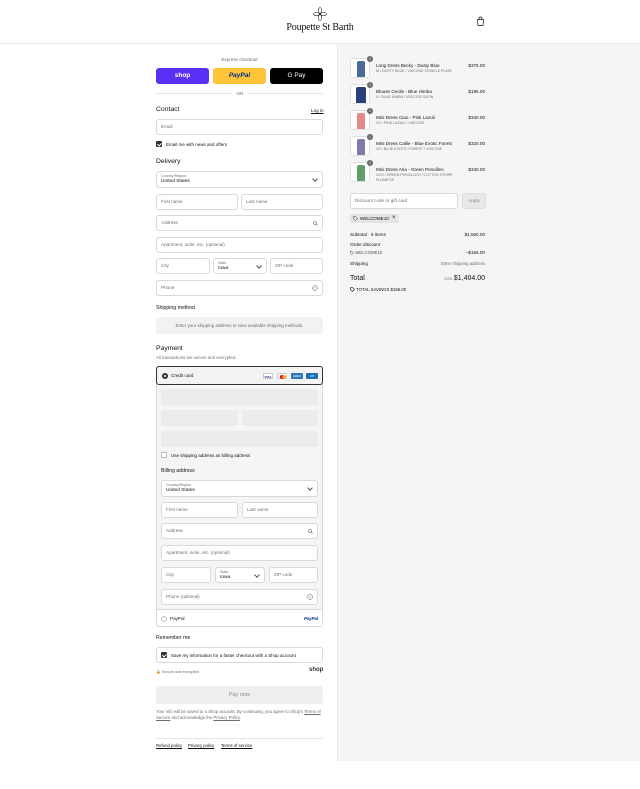  I want to click on contact-heading: Contact, so click(168, 109).